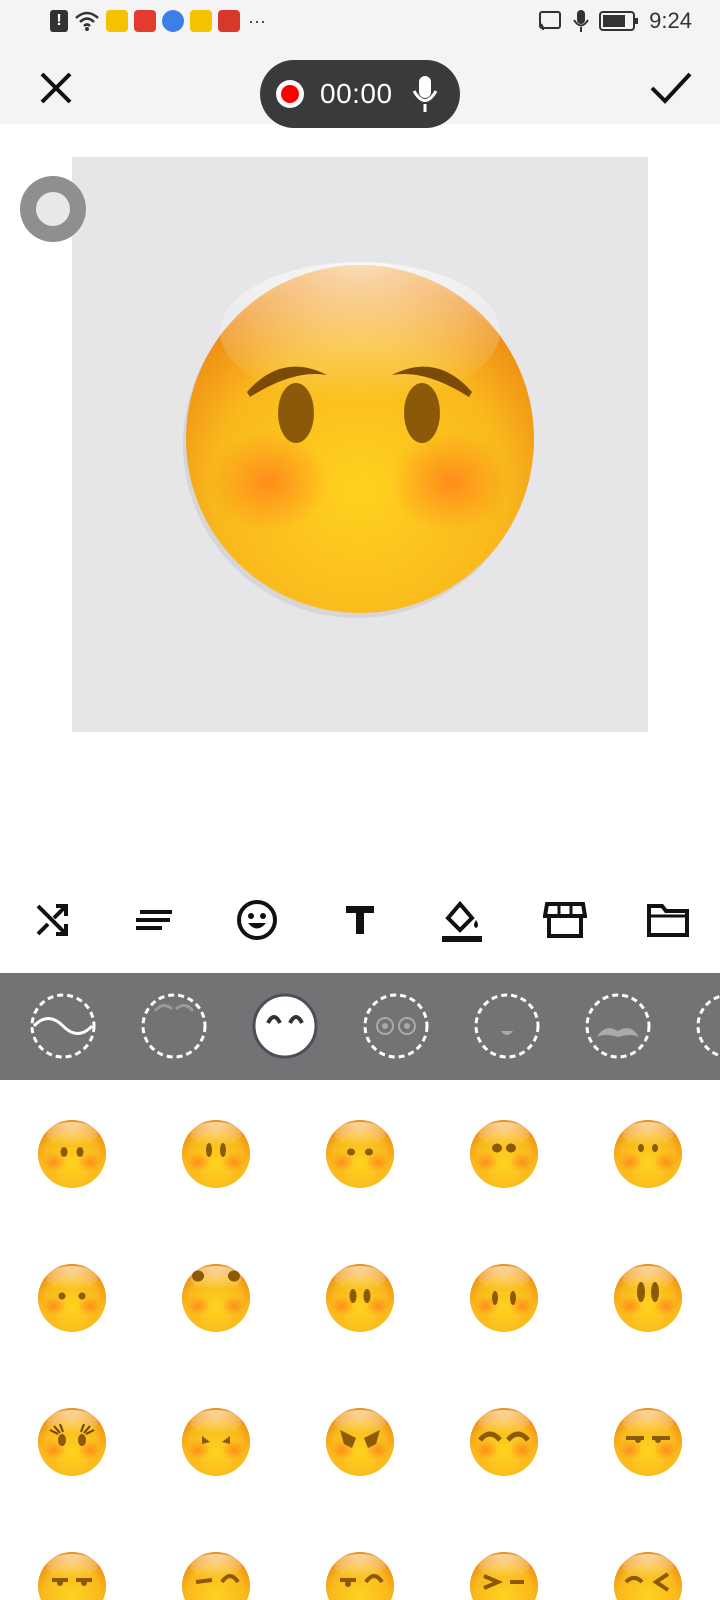 The image size is (720, 1600). Describe the element at coordinates (158, 21) in the screenshot. I see `notification-icons: ! ···` at that location.